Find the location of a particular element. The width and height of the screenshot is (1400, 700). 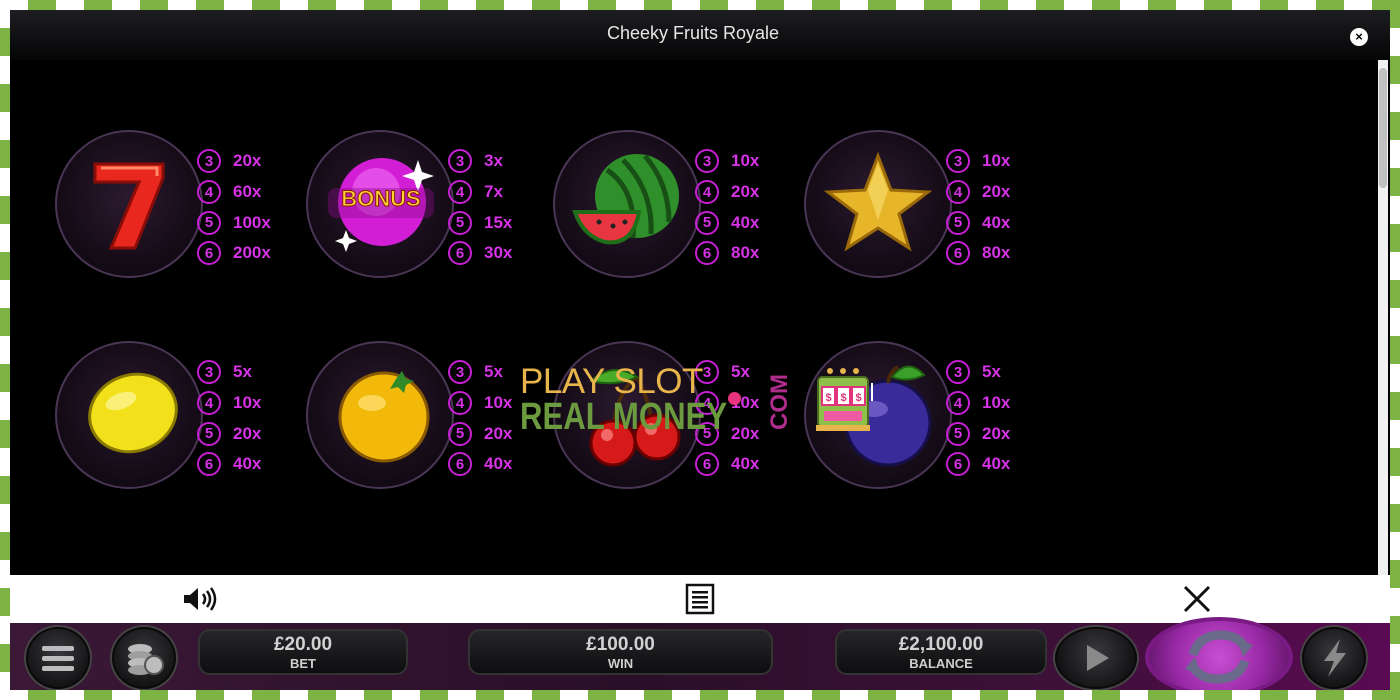

bet-display: £20.00 BET is located at coordinates (303, 652).